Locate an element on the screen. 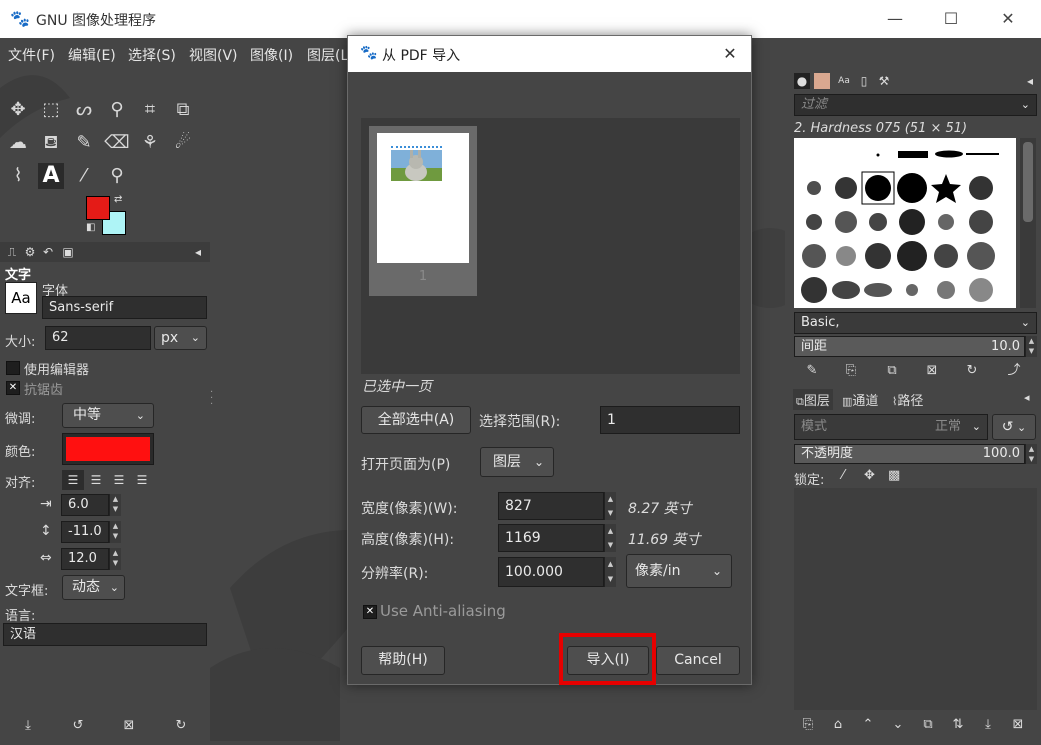  bucket-fill-icon: ⛾ is located at coordinates (51, 143).